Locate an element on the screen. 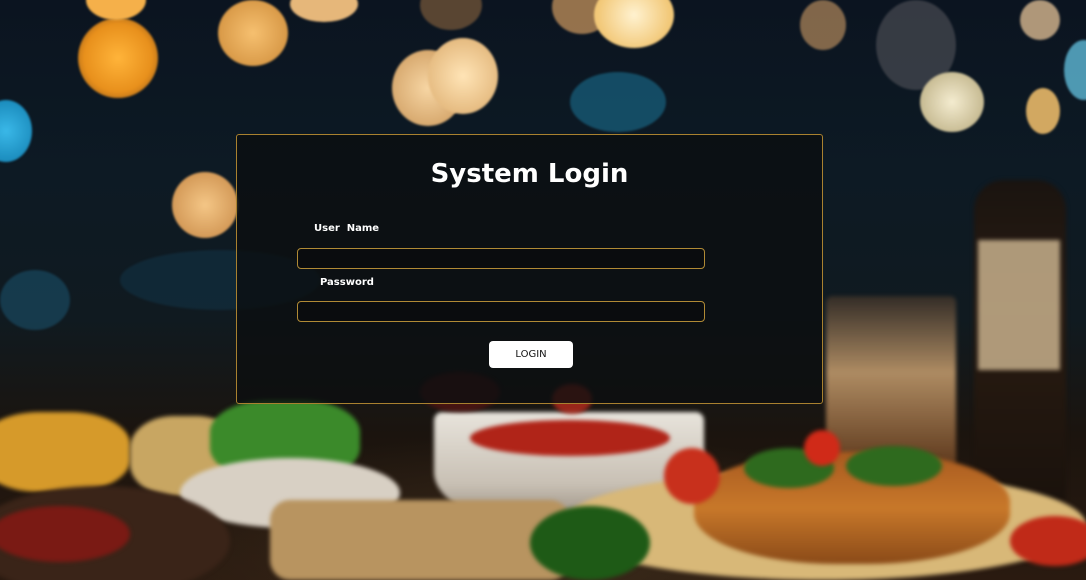 The width and height of the screenshot is (1086, 580). glass is located at coordinates (891, 381).